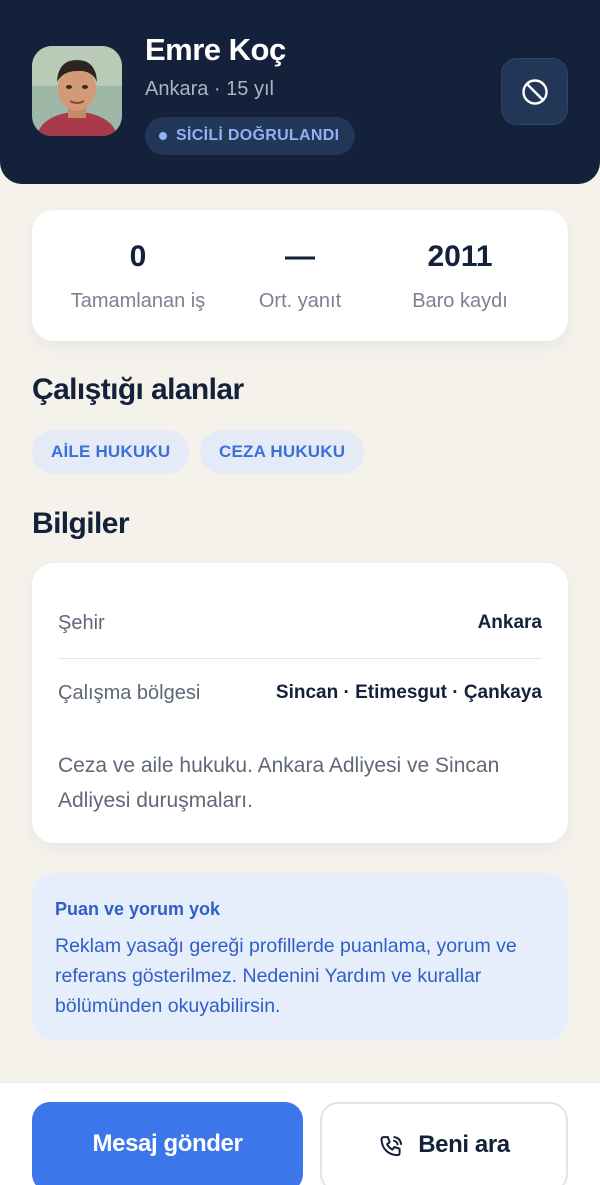 The height and width of the screenshot is (1185, 600). I want to click on verified-badge-label: SİCİLİ DOĞRULANDI, so click(258, 135).